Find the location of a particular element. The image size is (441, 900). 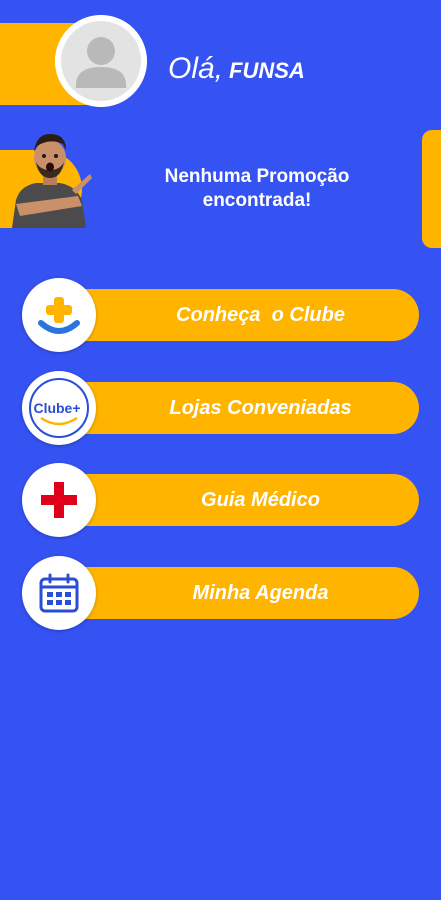

greeting: Olá, FUNSA is located at coordinates (236, 69).